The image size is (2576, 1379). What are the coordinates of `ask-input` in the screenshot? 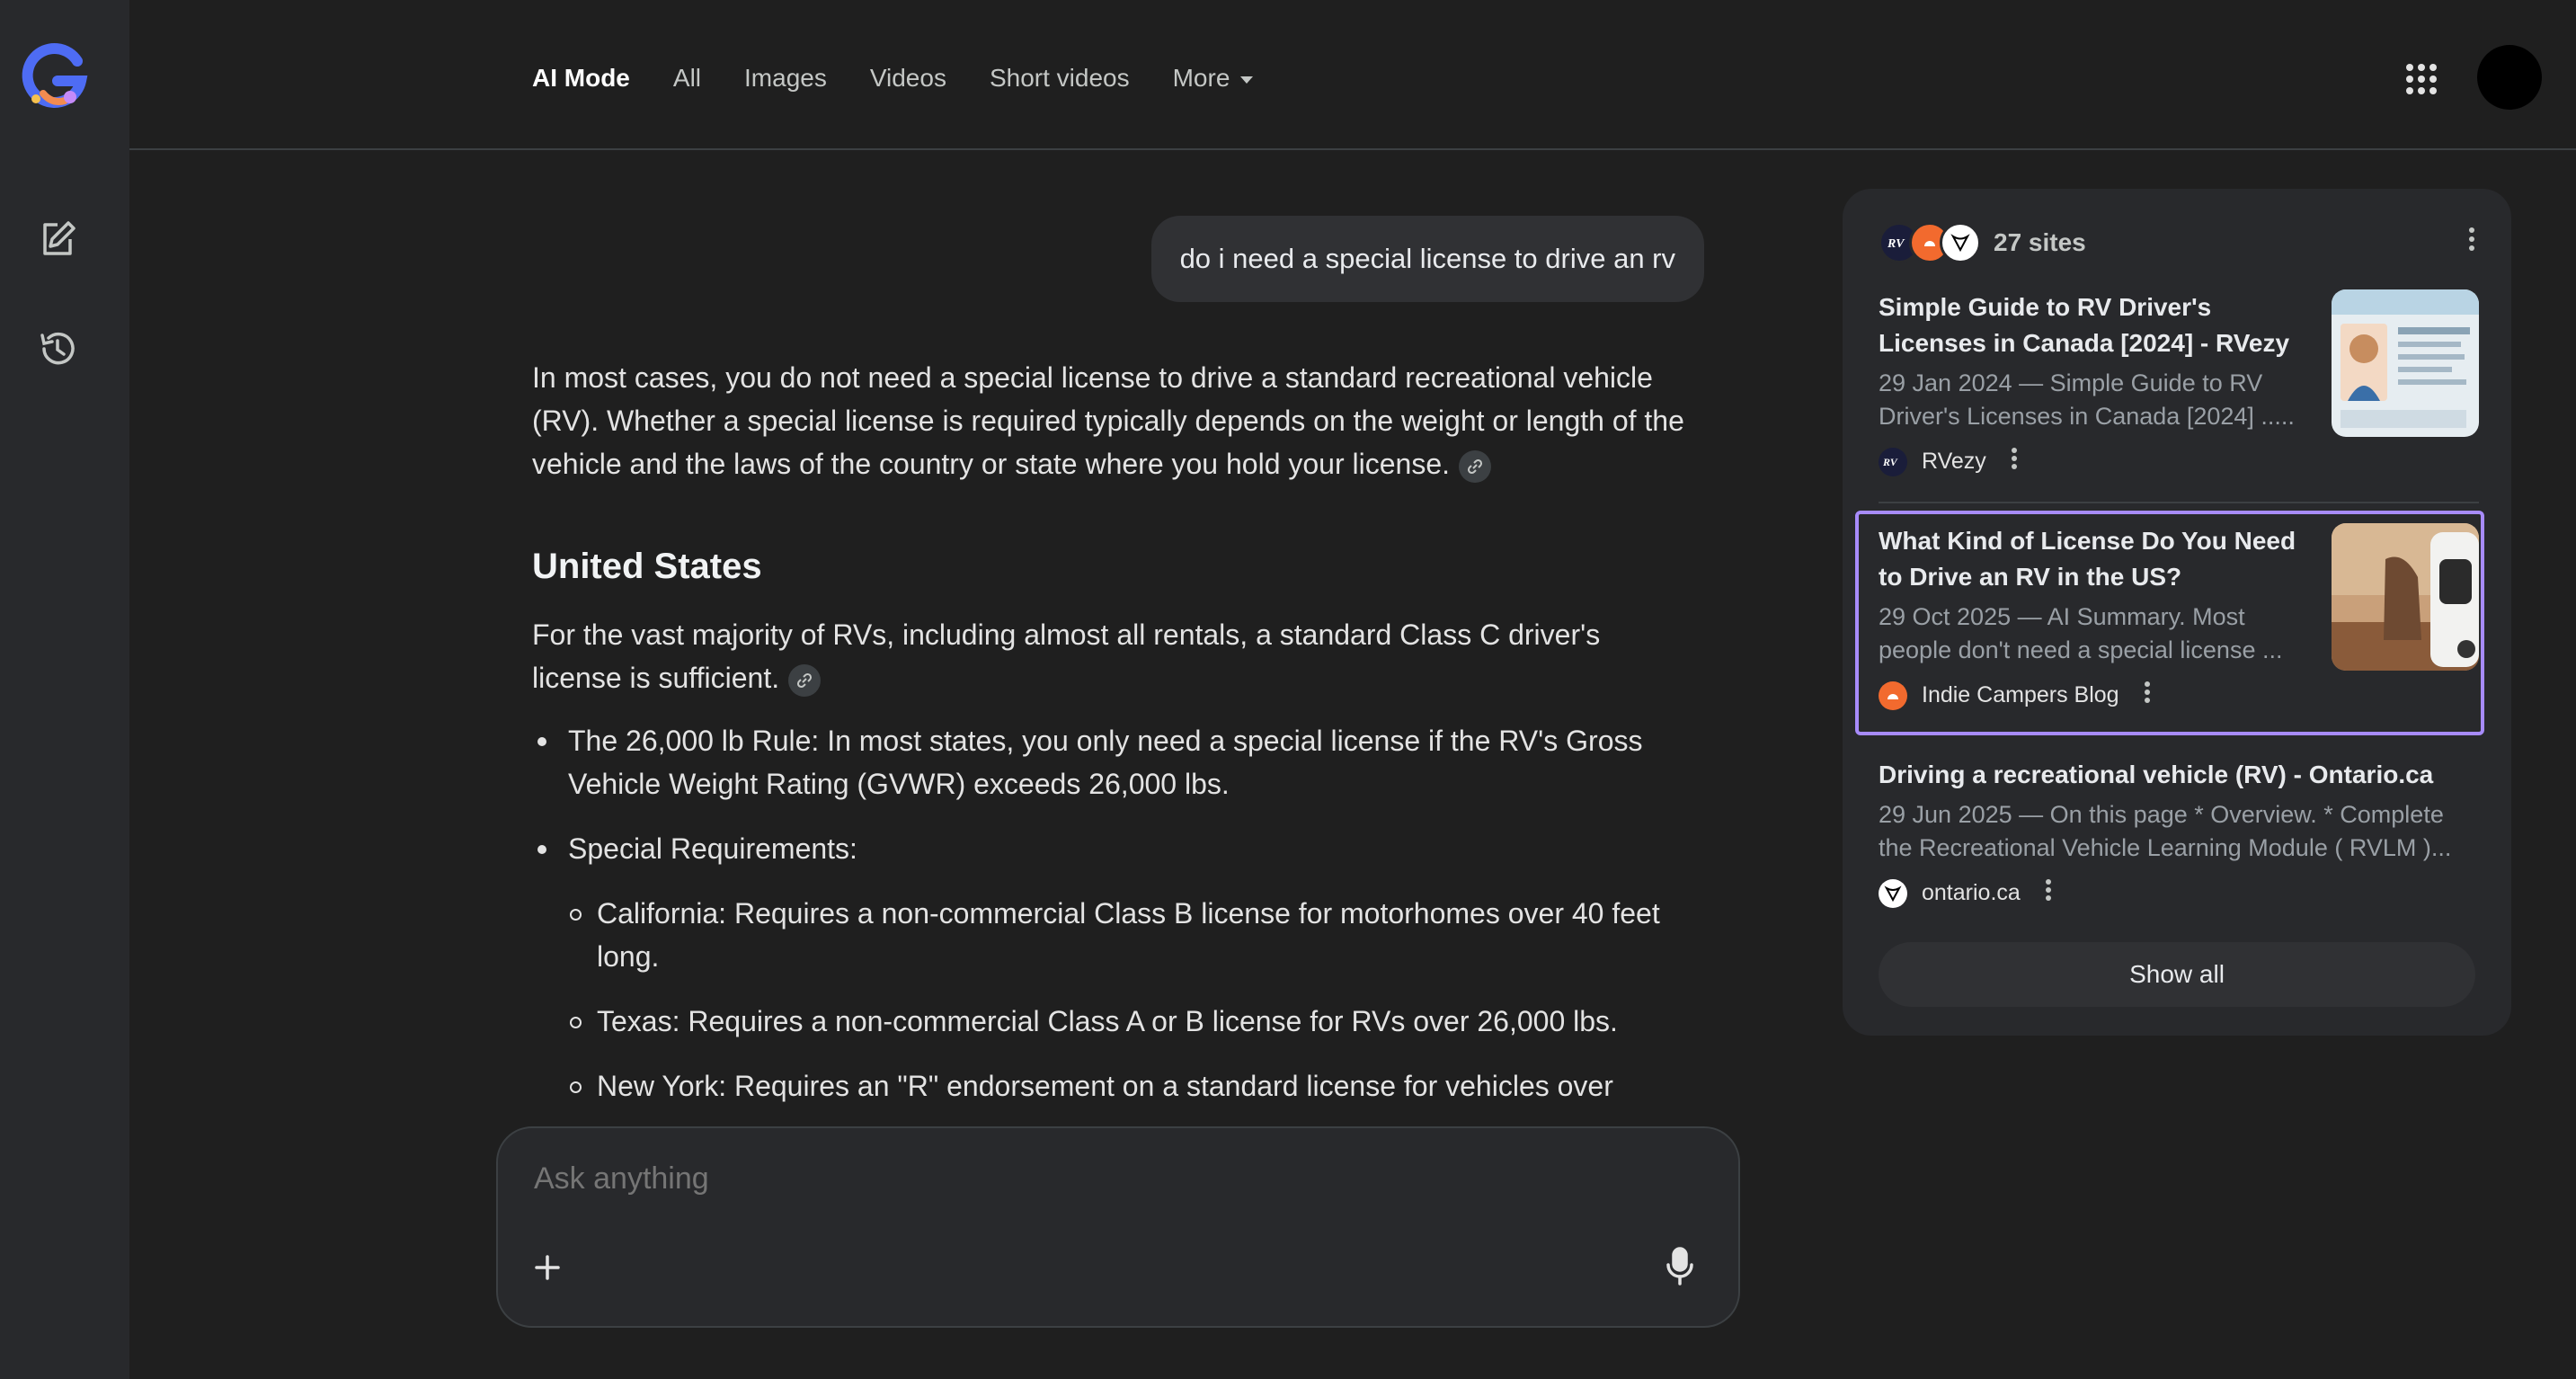 It's located at (1073, 1179).